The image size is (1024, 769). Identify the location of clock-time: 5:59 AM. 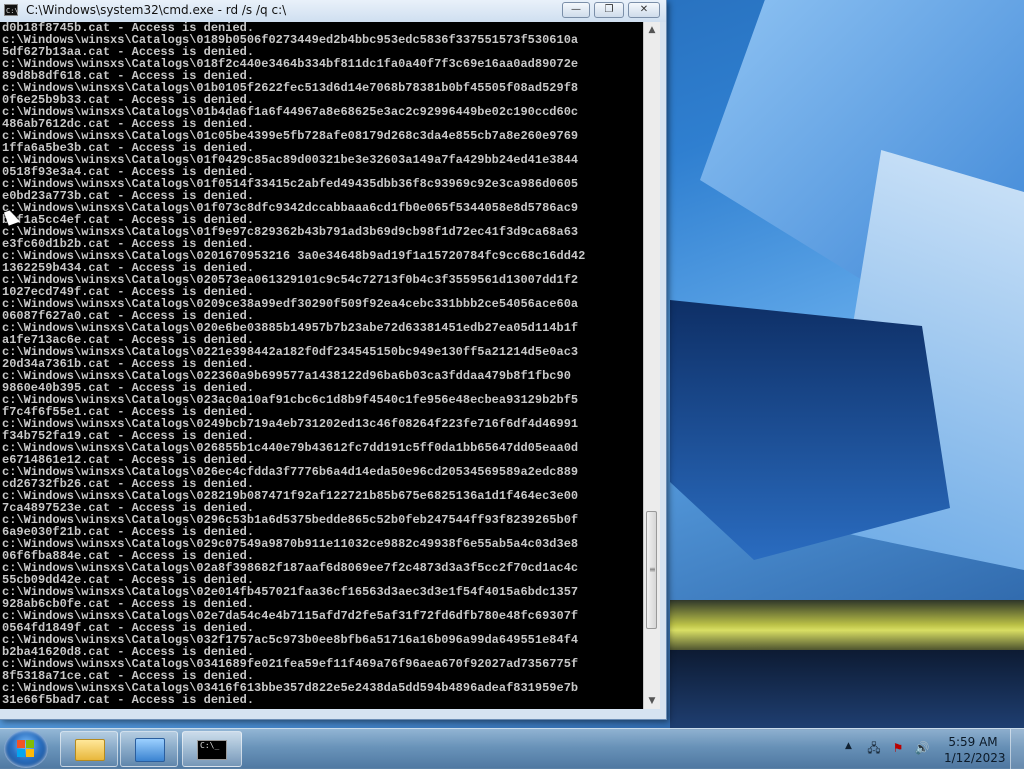
(973, 742).